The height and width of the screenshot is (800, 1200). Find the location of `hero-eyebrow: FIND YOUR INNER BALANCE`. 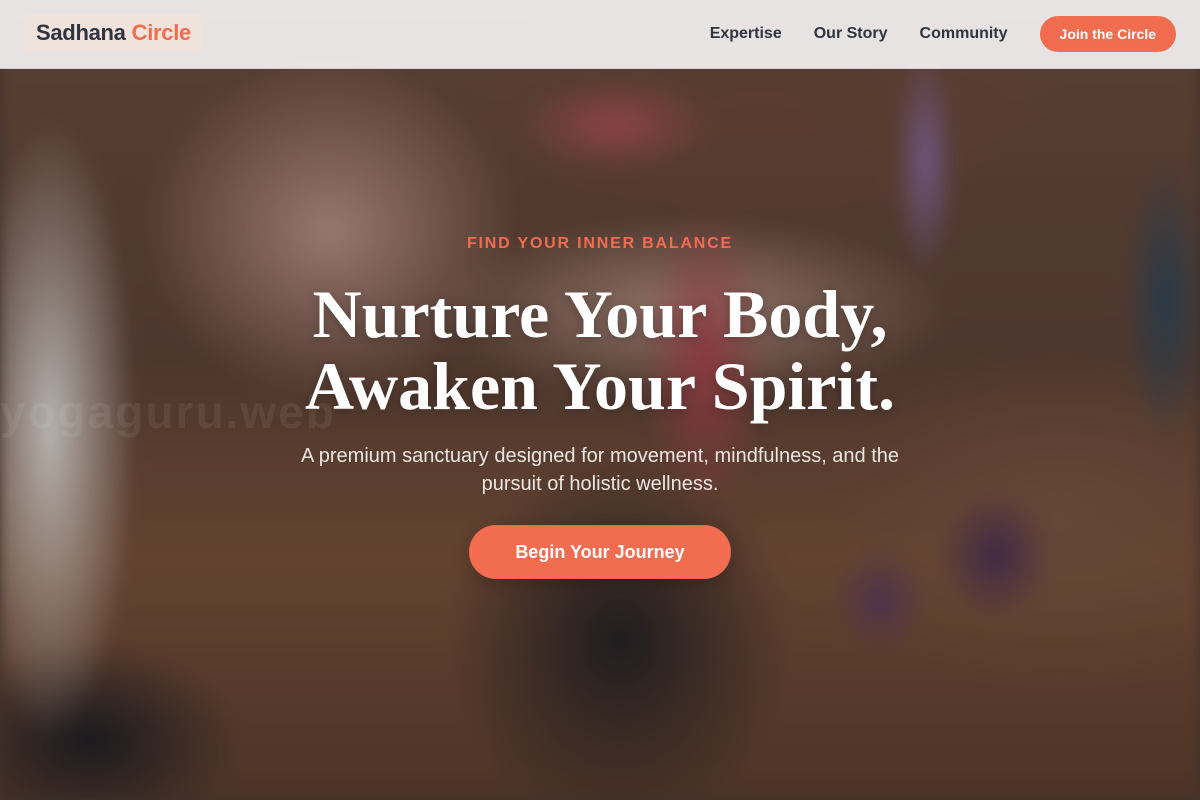

hero-eyebrow: FIND YOUR INNER BALANCE is located at coordinates (599, 243).